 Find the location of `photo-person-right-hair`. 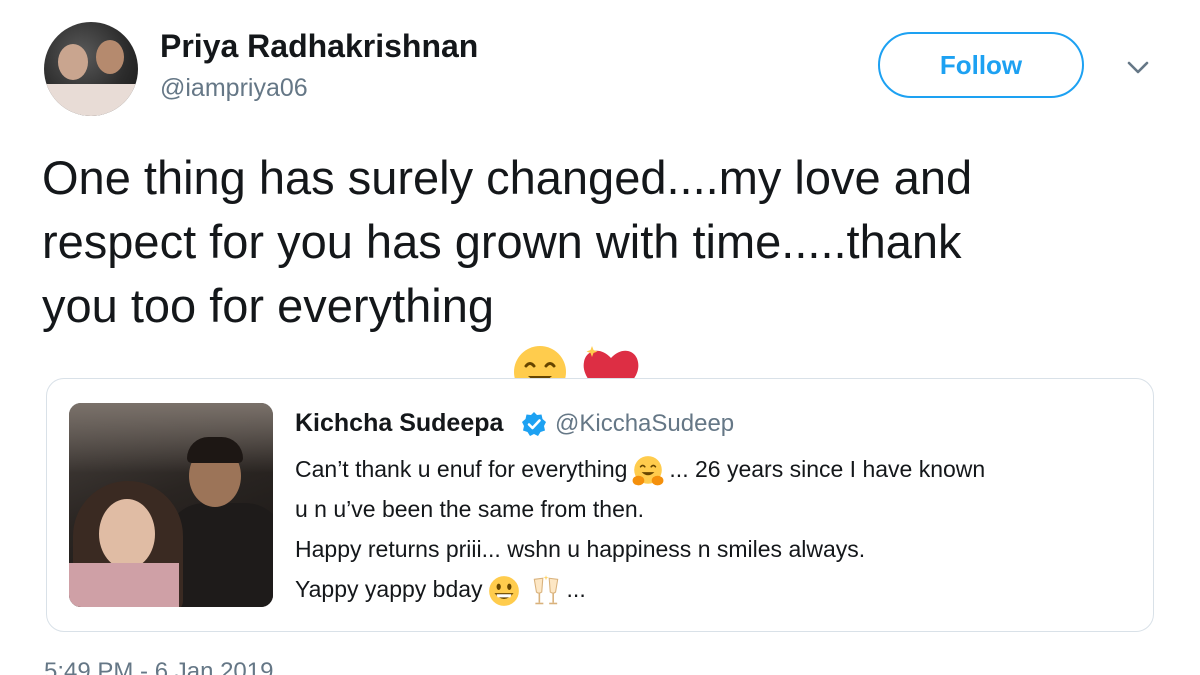

photo-person-right-hair is located at coordinates (215, 450).